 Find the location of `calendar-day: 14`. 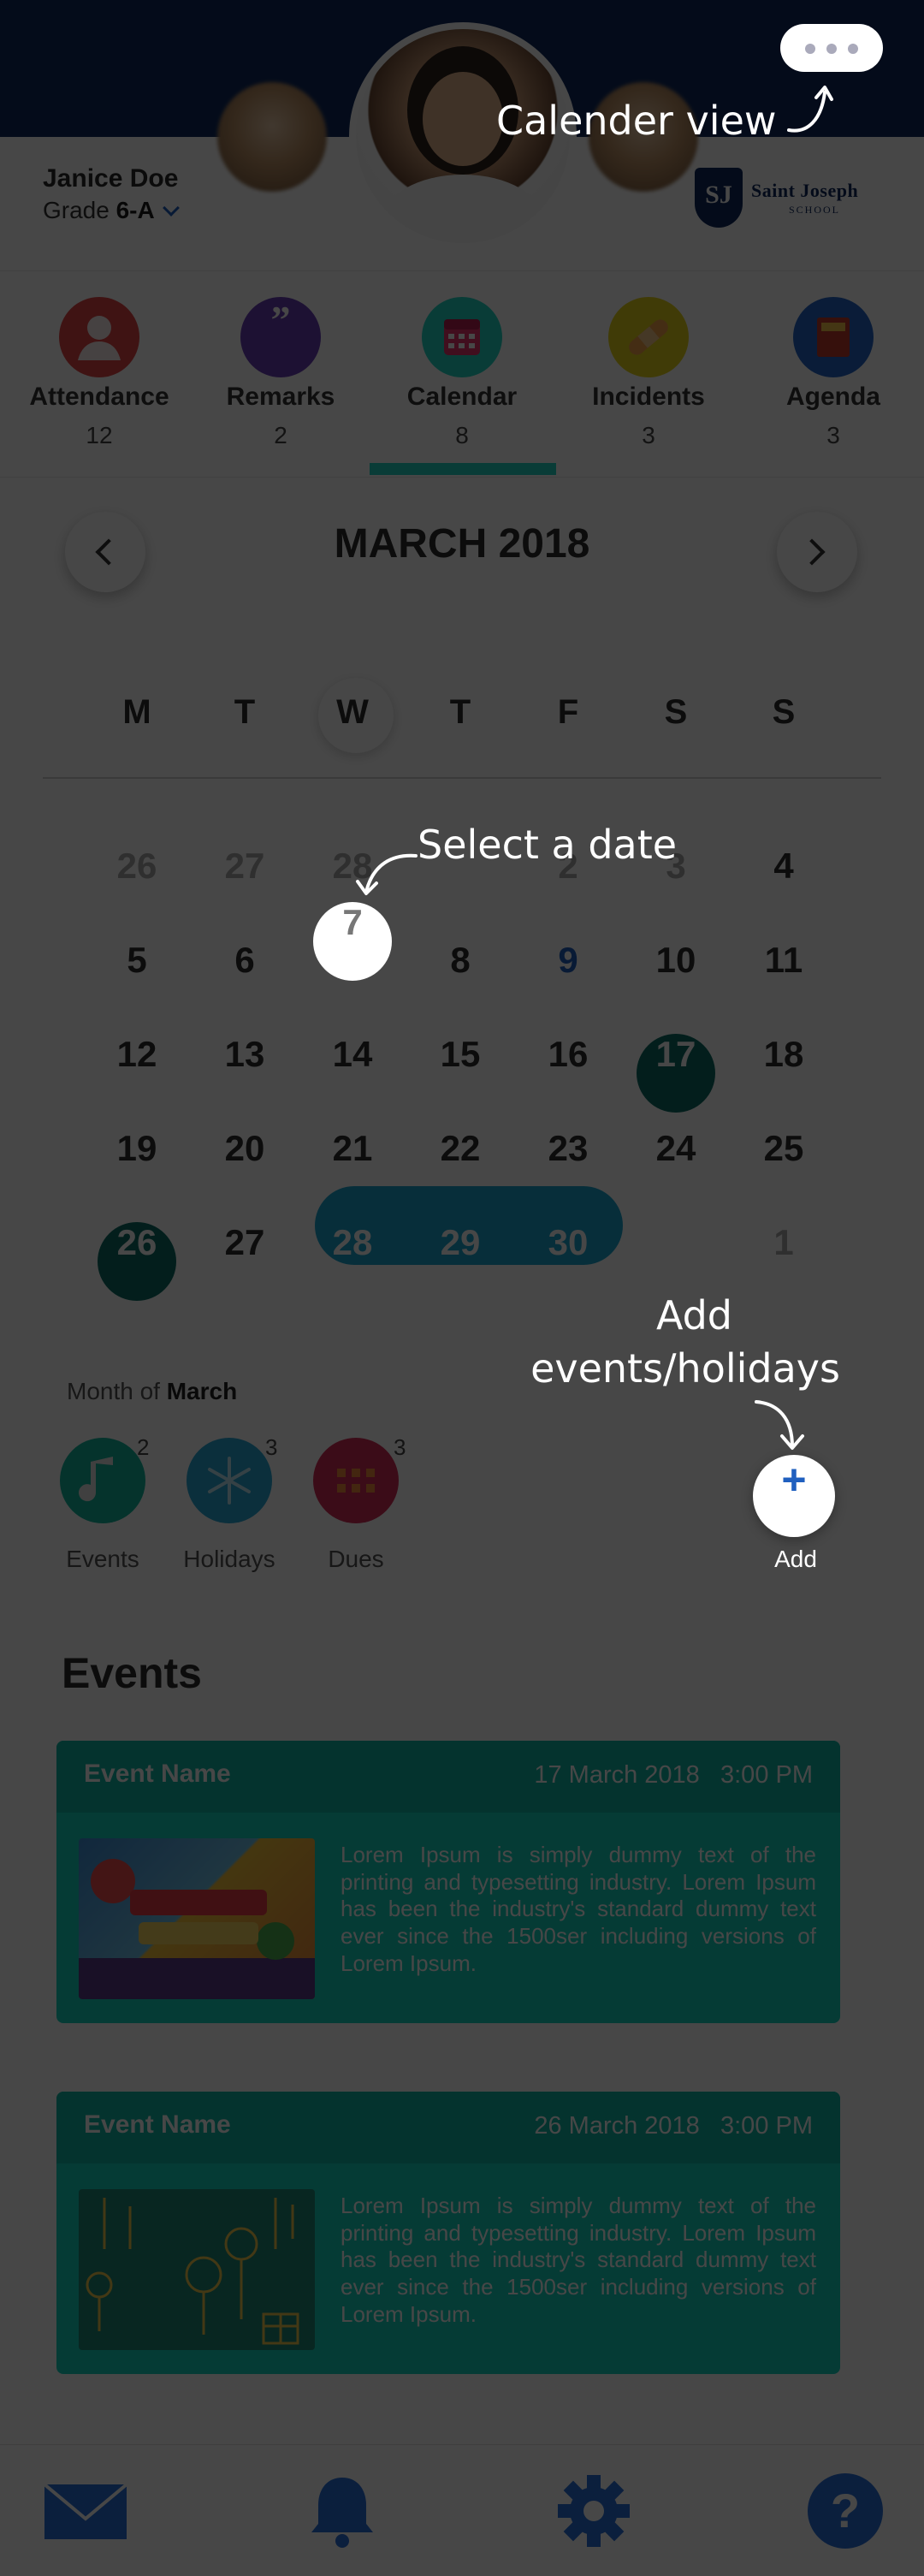

calendar-day: 14 is located at coordinates (352, 1073).